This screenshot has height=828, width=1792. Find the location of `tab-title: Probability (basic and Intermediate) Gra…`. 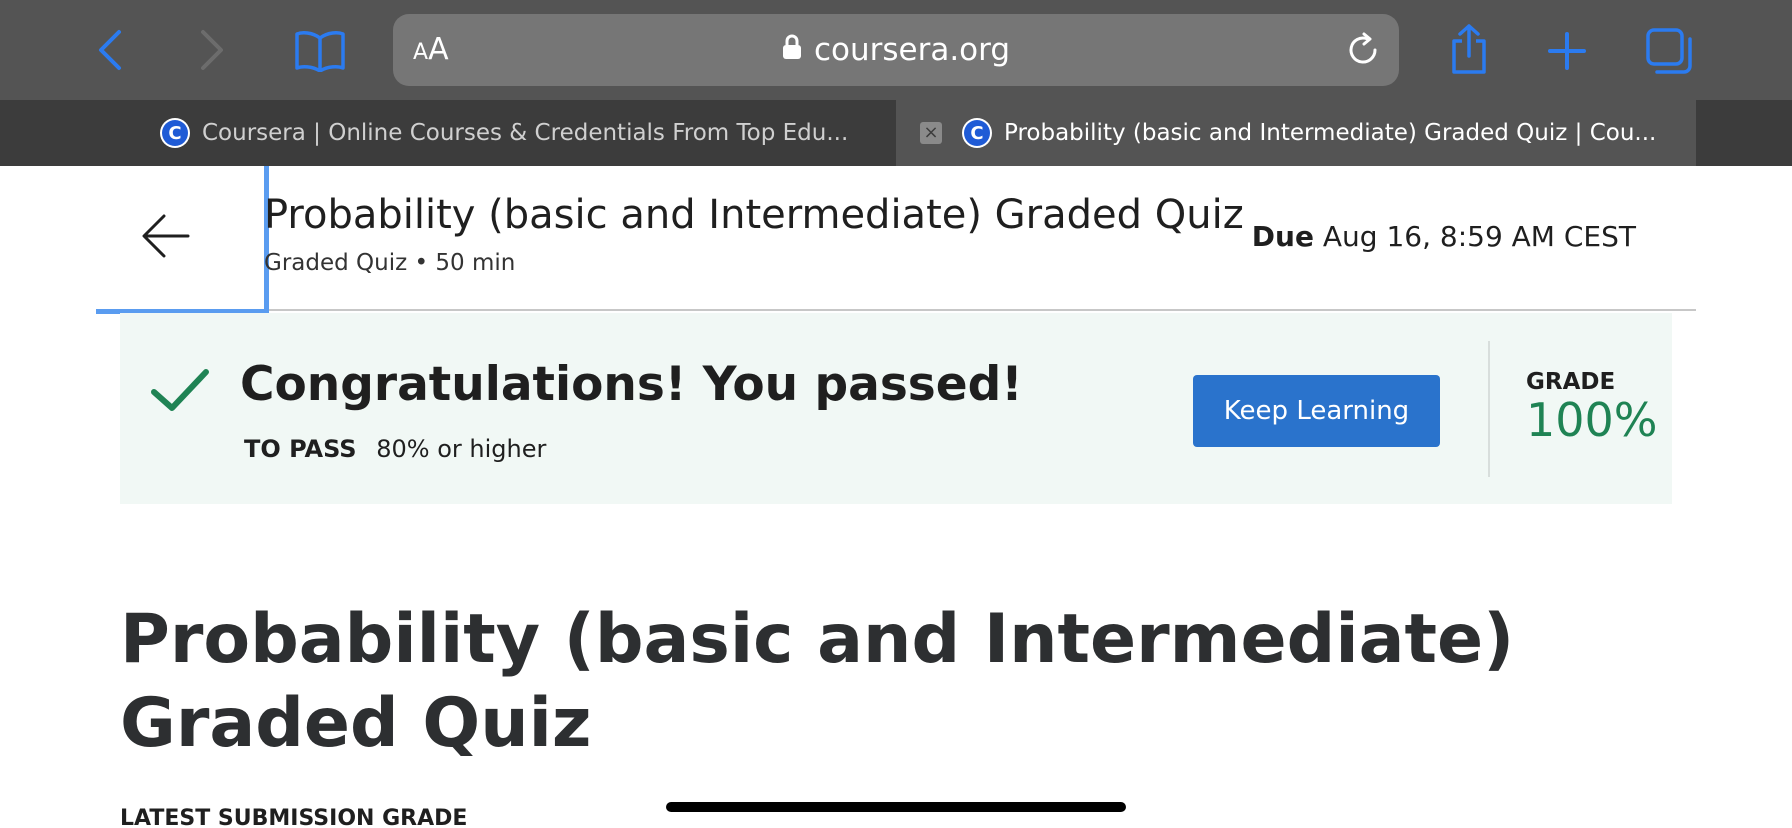

tab-title: Probability (basic and Intermediate) Gra… is located at coordinates (1330, 133).